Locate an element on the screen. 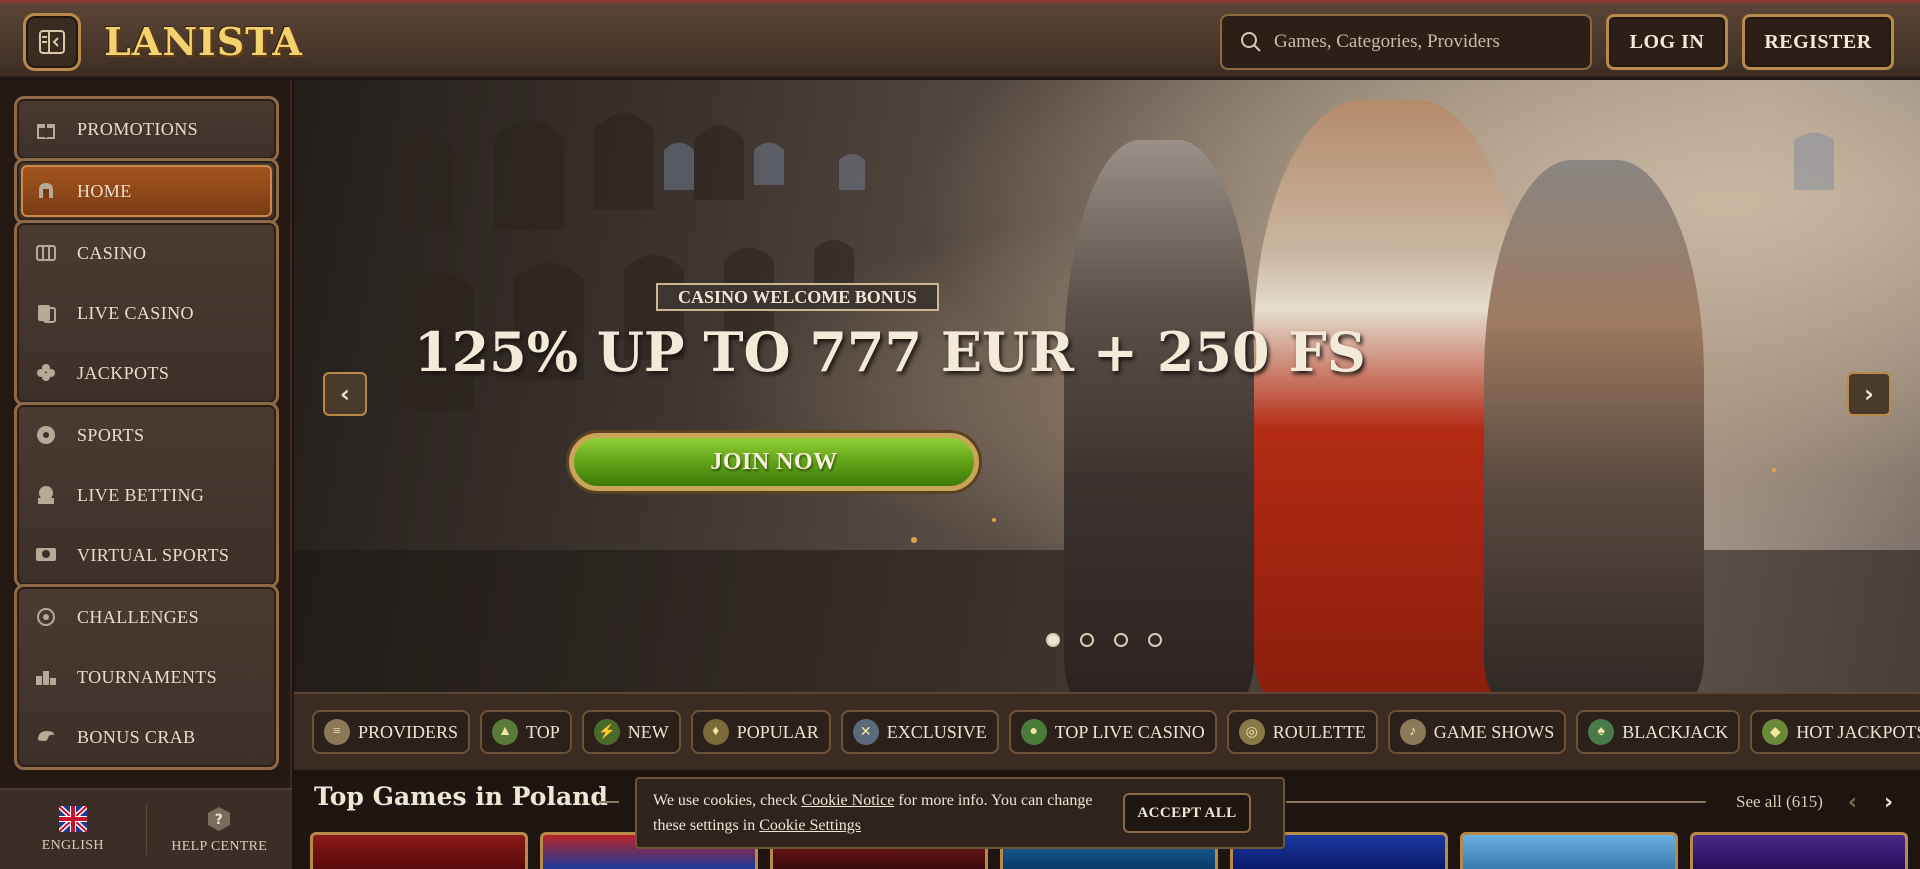 The height and width of the screenshot is (869, 1920). sidebar-item-label: LIVE BETTING is located at coordinates (141, 494).